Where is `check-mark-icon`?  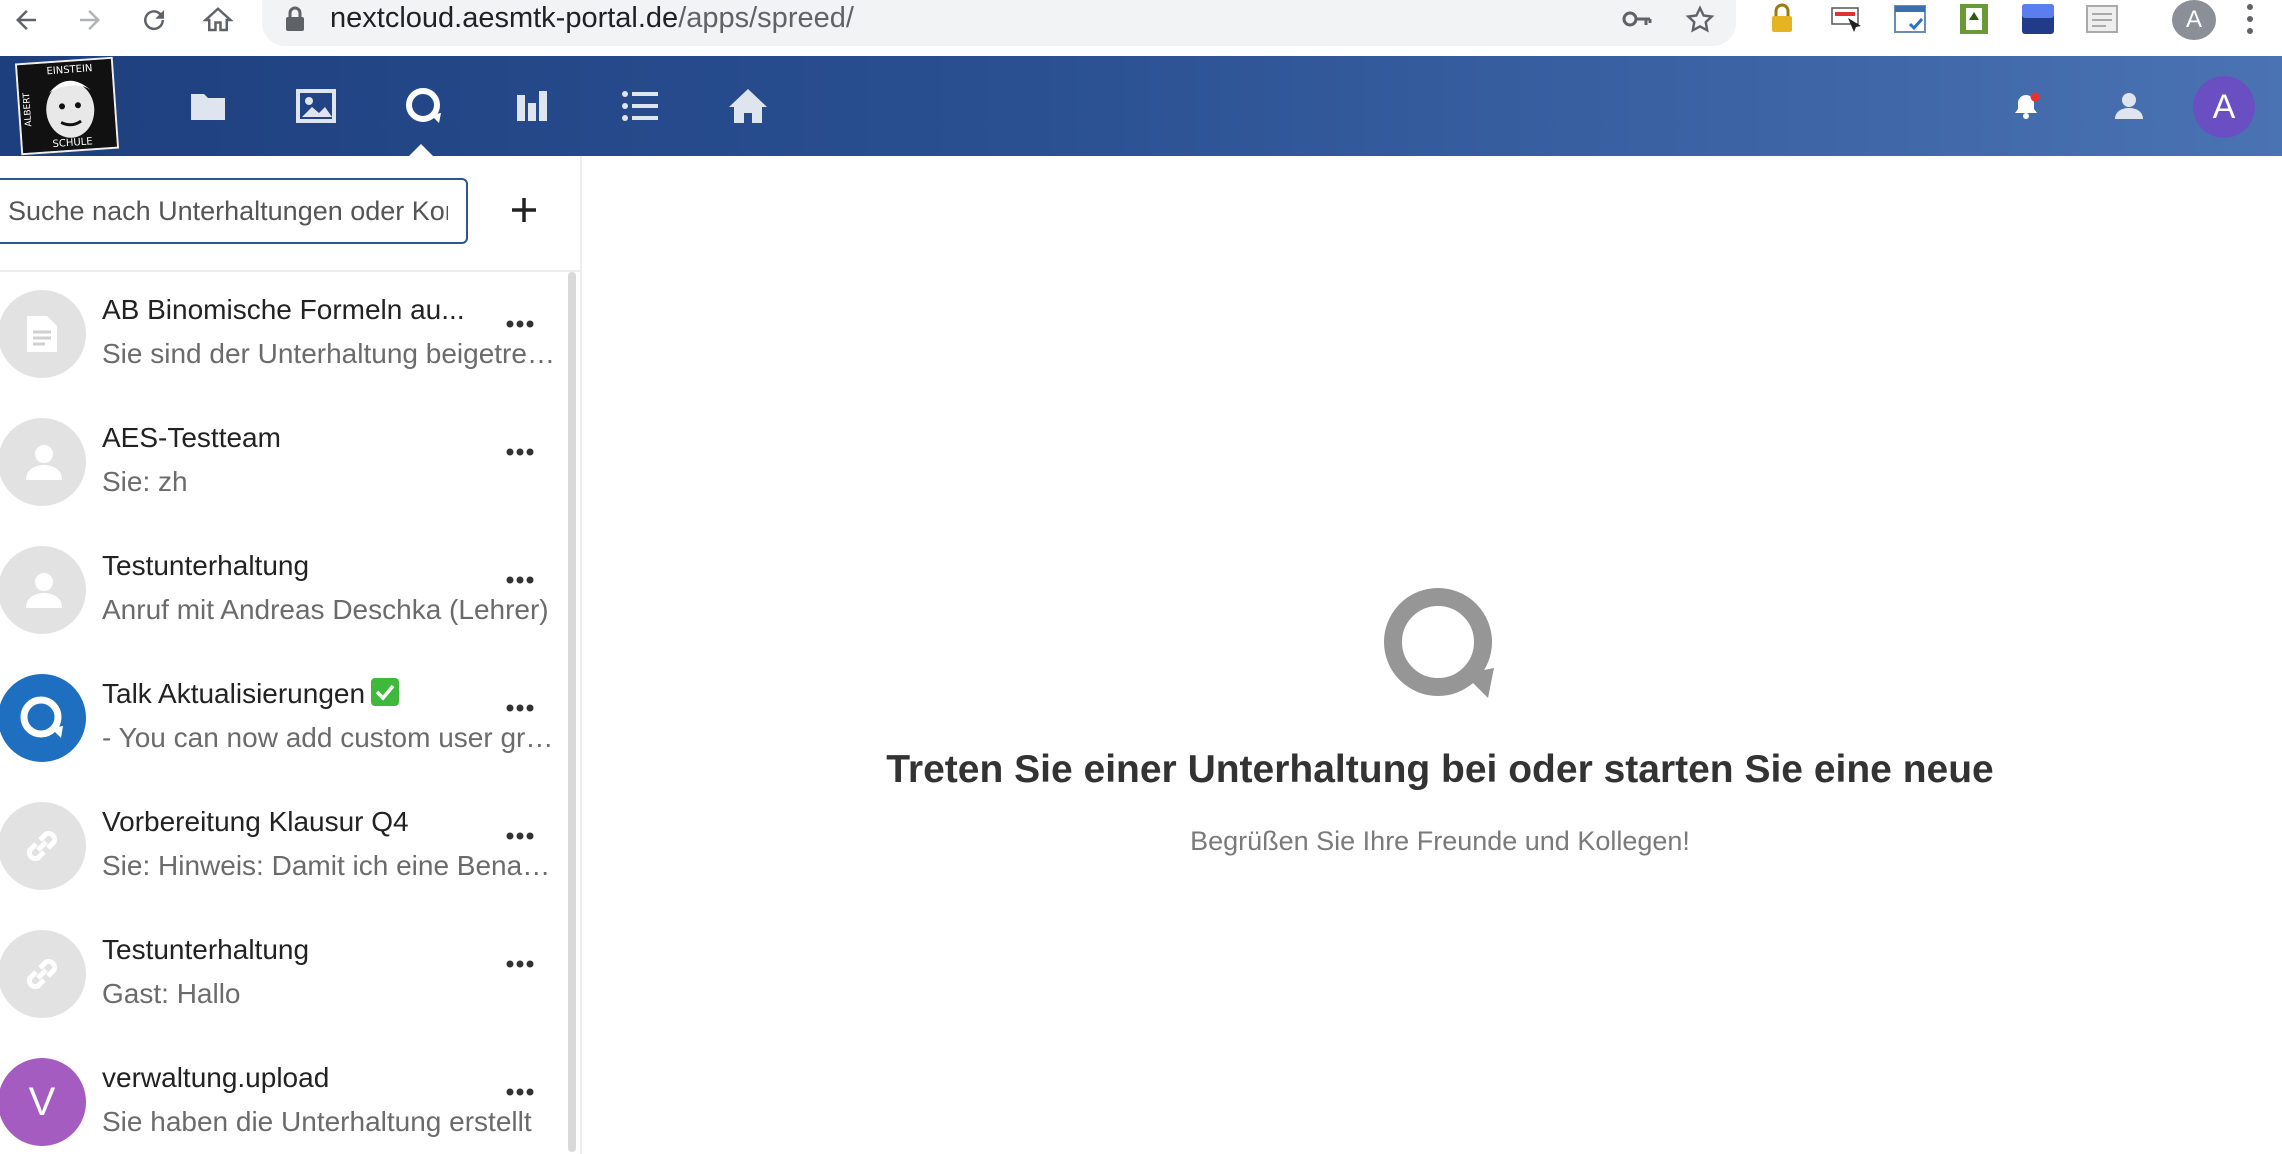
check-mark-icon is located at coordinates (385, 692).